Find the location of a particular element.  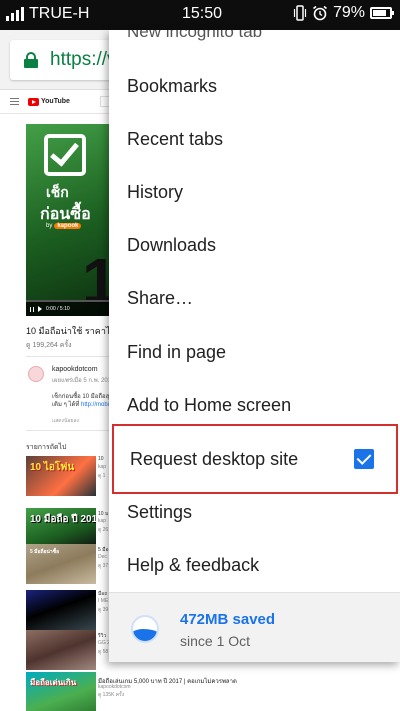

status-left: TRUE-H is located at coordinates (47, 14).